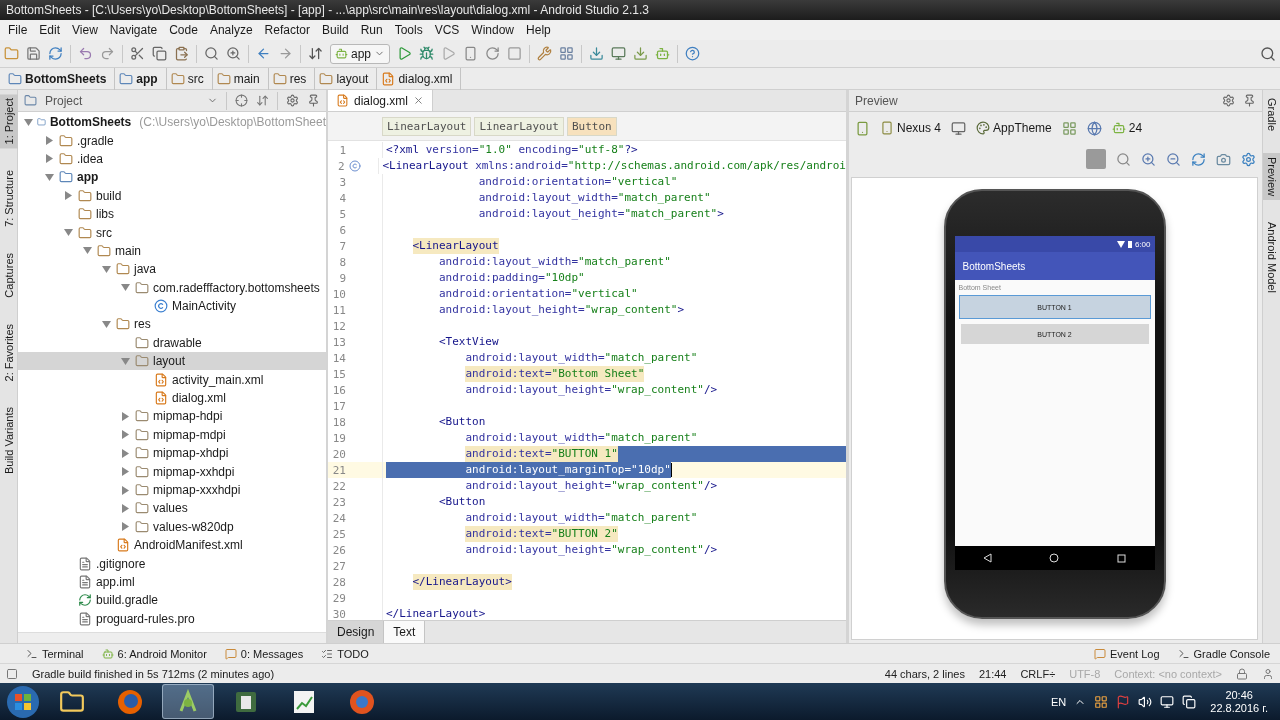 This screenshot has height=720, width=1280. I want to click on breadcrumb-item: dialog.xml, so click(419, 78).